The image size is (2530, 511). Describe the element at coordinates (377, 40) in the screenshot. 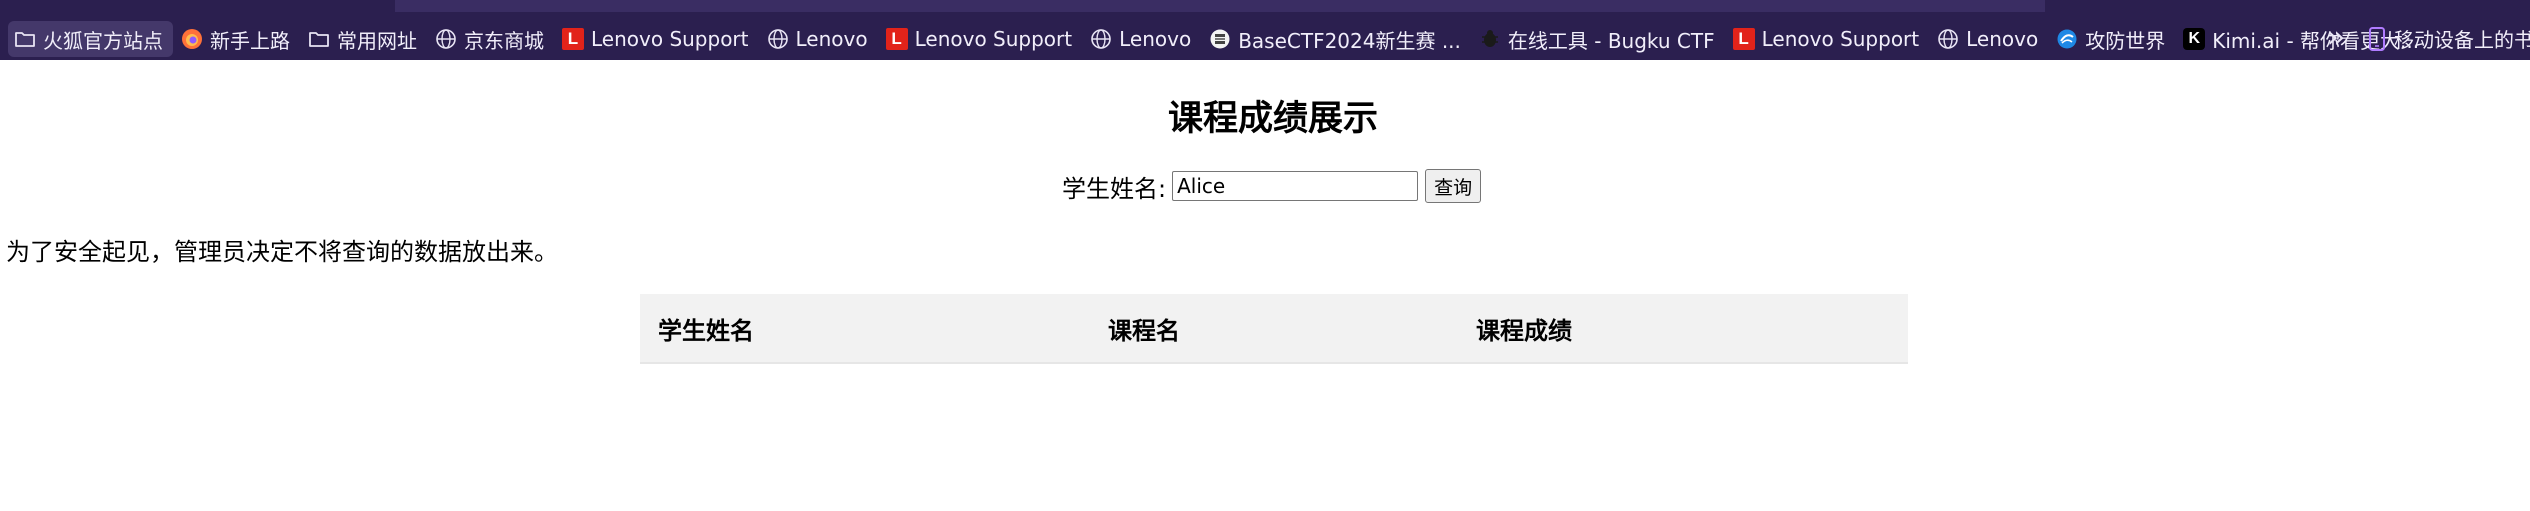

I see `bookmark-label: 常用网址` at that location.